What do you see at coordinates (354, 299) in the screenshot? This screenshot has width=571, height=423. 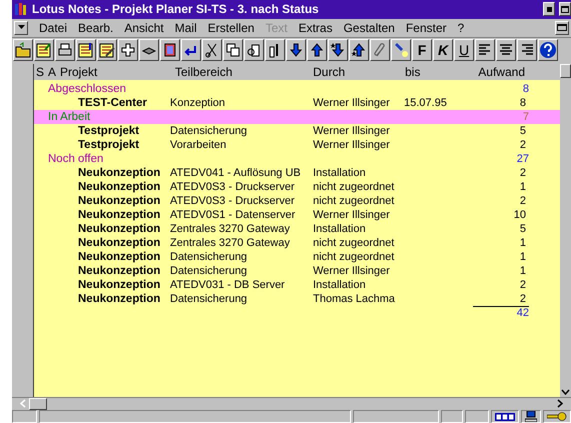 I see `table-cell-text: Thomas Lachma` at bounding box center [354, 299].